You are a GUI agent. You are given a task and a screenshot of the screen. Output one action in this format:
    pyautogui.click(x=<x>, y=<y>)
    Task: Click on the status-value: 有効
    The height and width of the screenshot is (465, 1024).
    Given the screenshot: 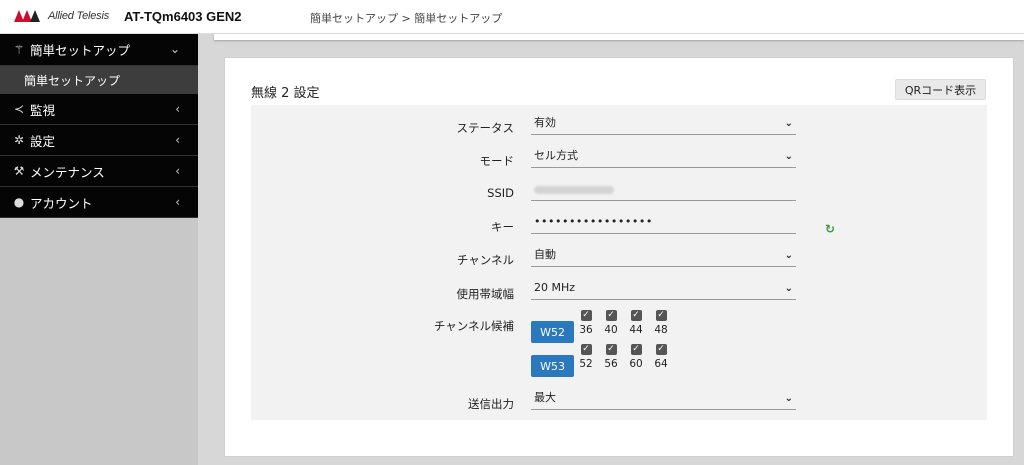 What is the action you would take?
    pyautogui.click(x=545, y=122)
    